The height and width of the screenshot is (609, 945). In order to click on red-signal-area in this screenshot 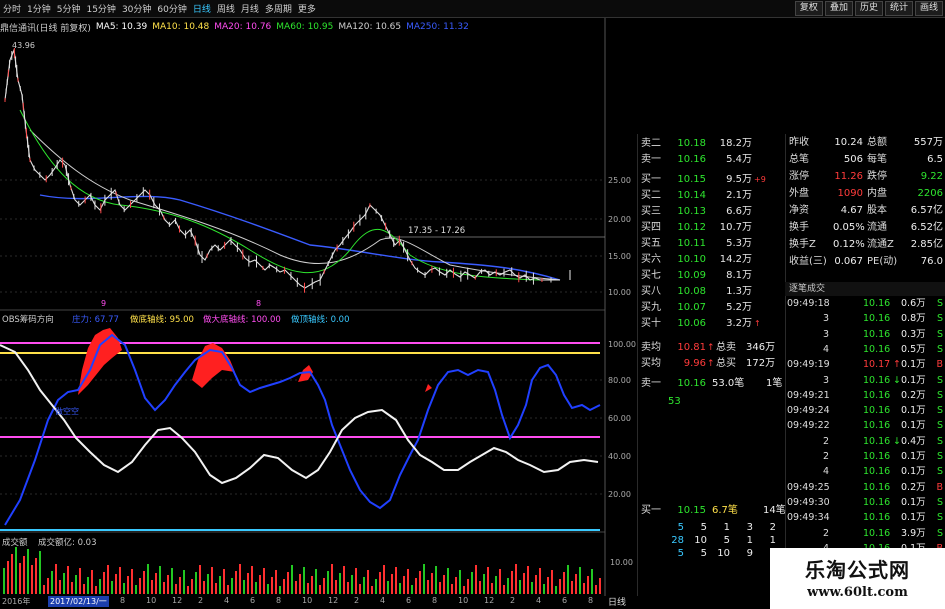, I will do `click(428, 388)`.